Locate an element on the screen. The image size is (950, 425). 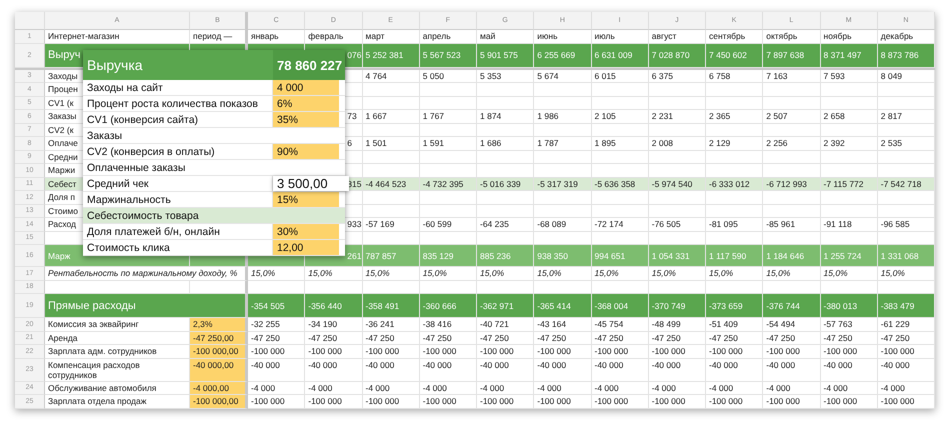
table-cell: 2 658 is located at coordinates (849, 117).